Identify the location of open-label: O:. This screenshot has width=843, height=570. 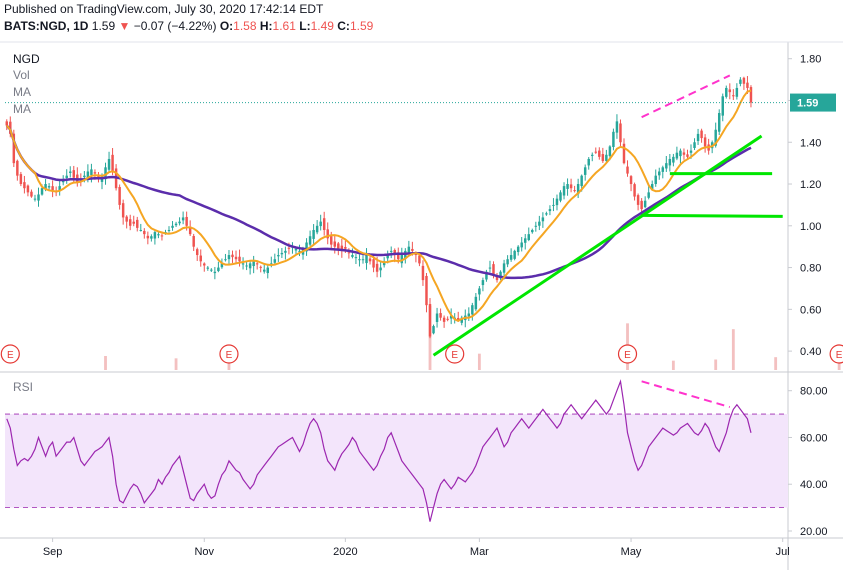
(226, 26).